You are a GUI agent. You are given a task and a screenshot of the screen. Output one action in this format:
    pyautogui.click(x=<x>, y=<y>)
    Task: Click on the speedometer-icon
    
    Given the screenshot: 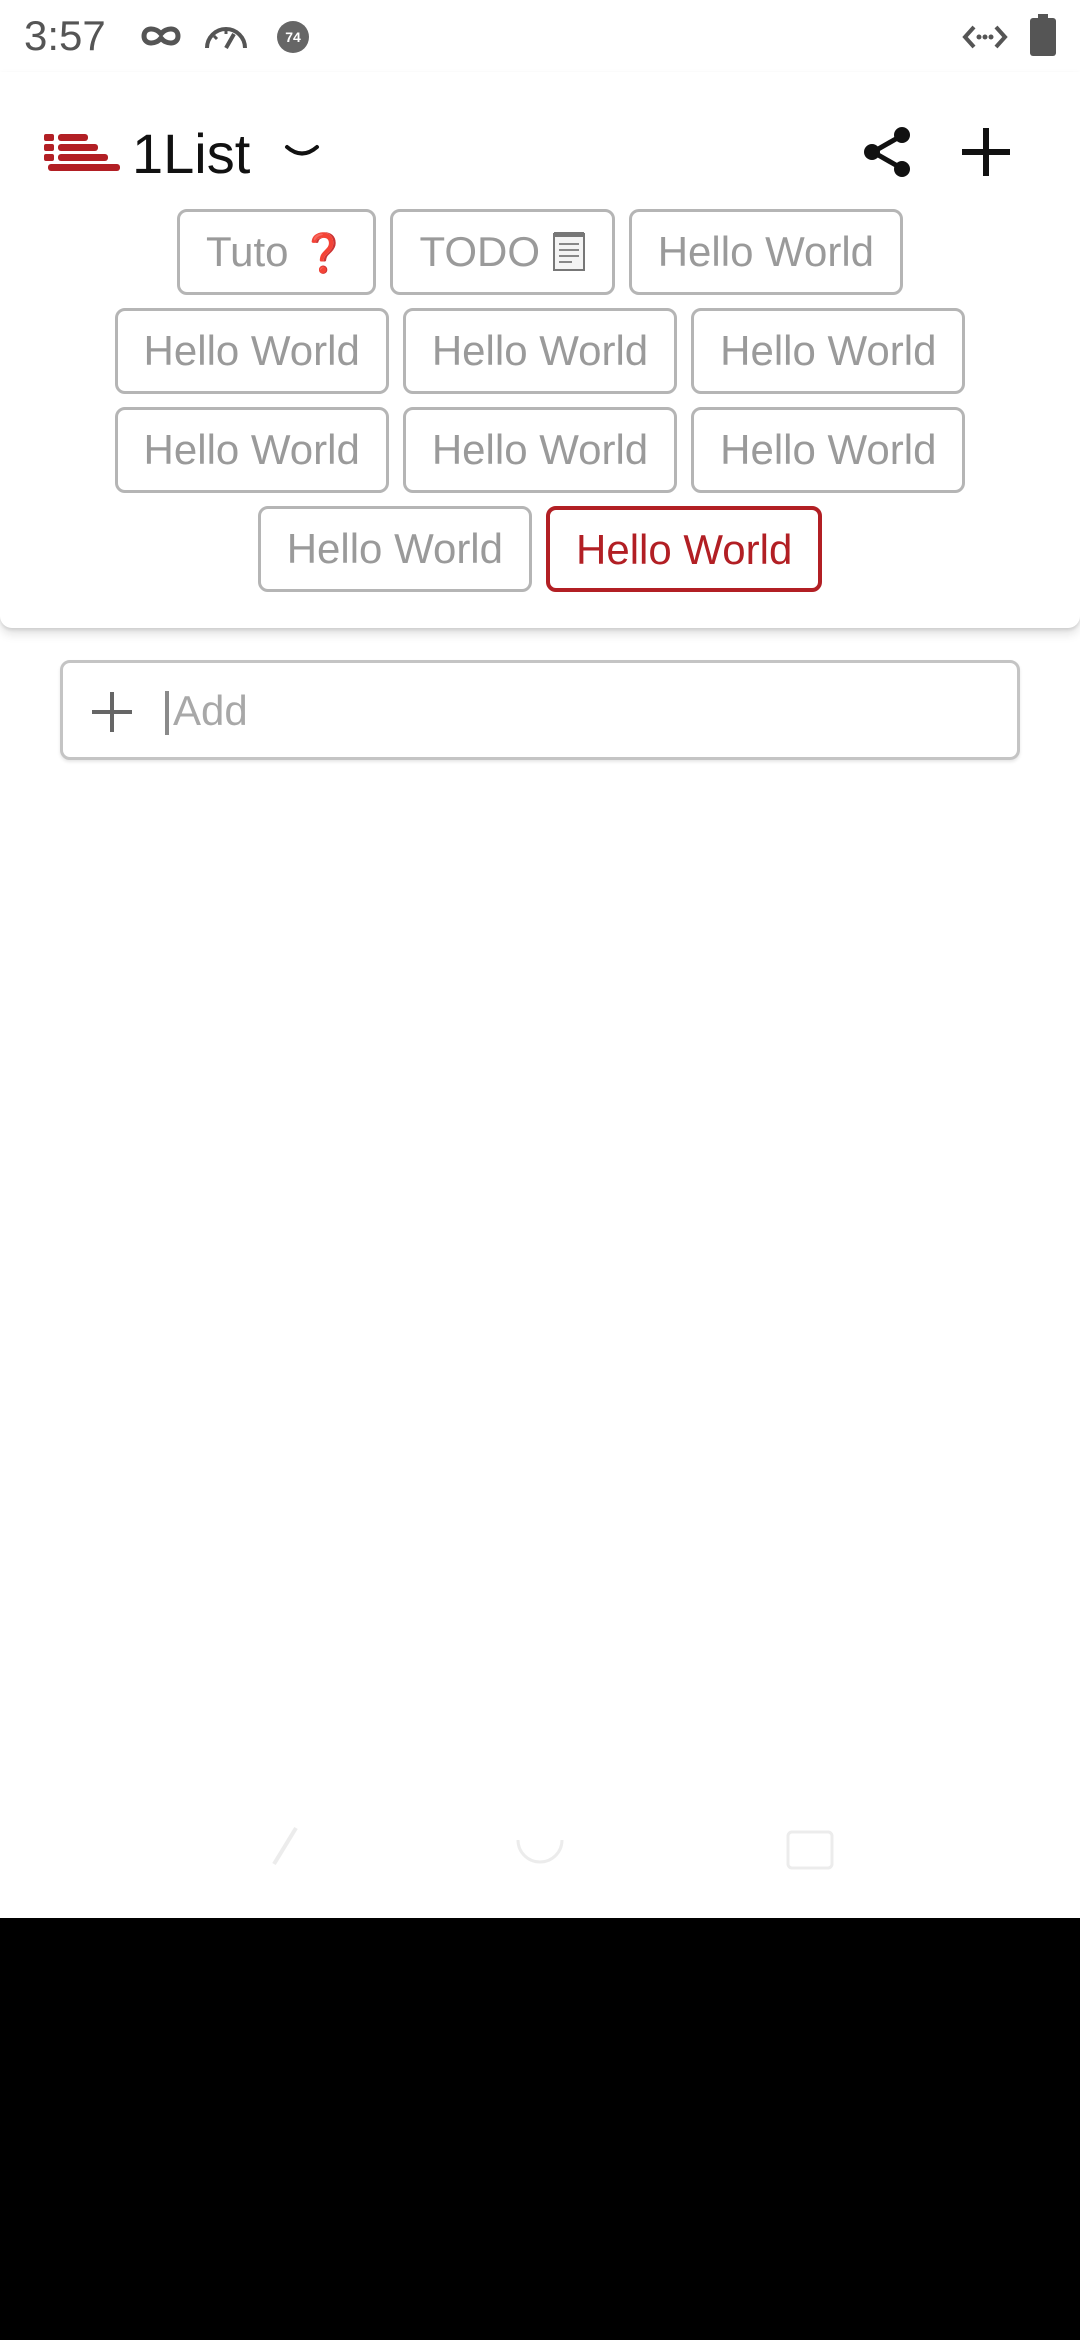 What is the action you would take?
    pyautogui.click(x=226, y=38)
    